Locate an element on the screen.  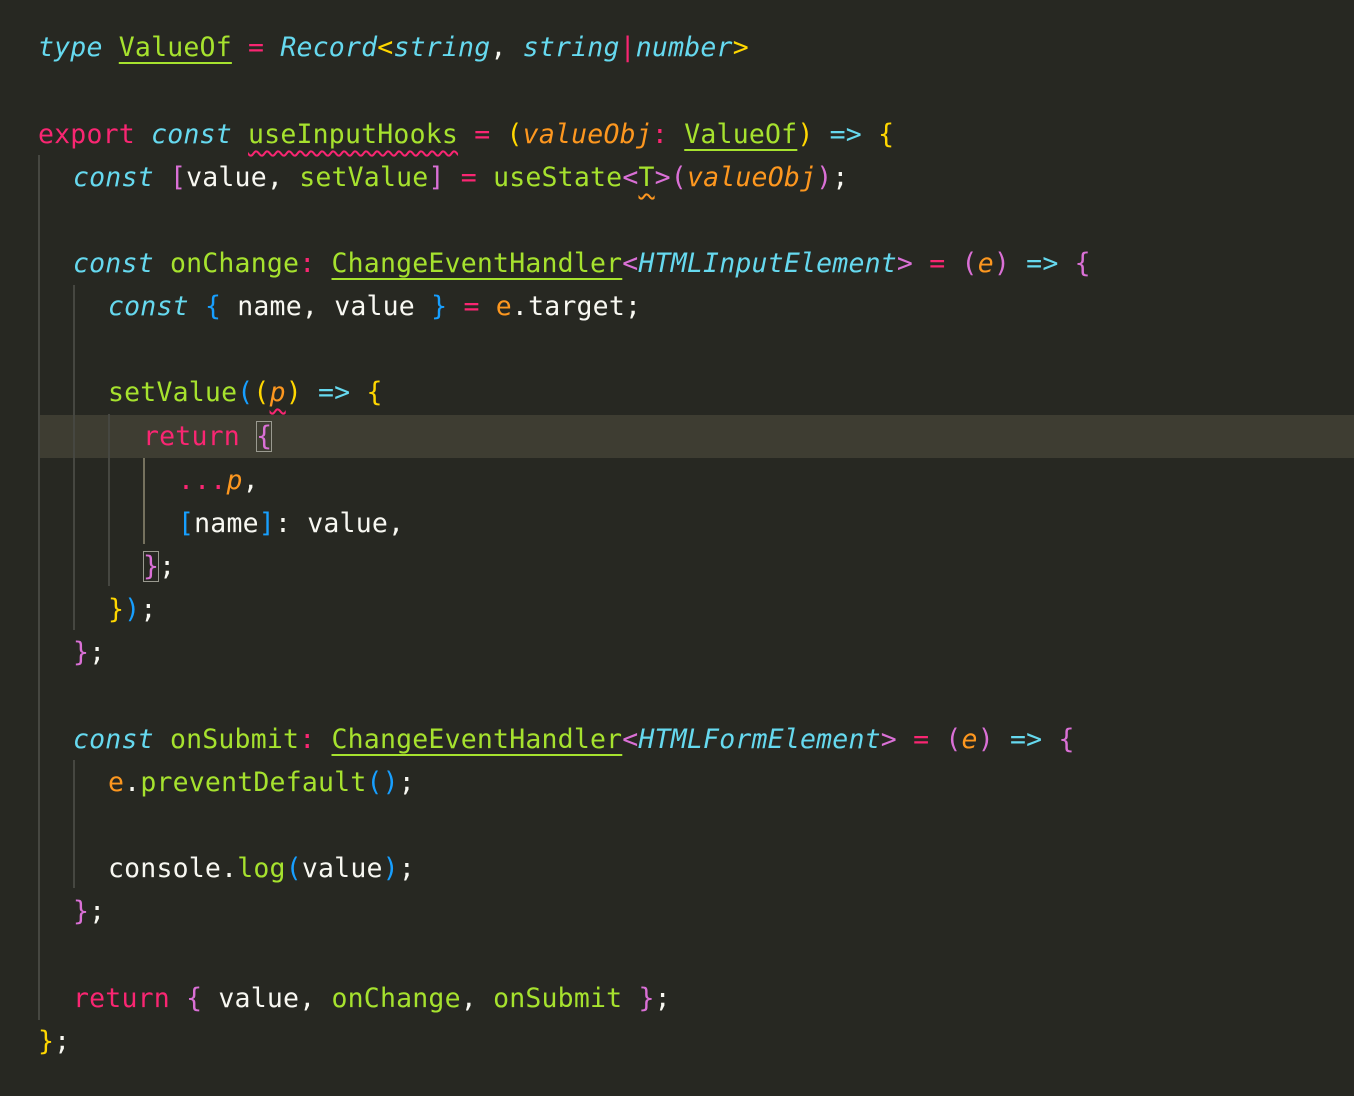
code-line-23: return { value, onChange, onSubmit }; is located at coordinates (372, 998).